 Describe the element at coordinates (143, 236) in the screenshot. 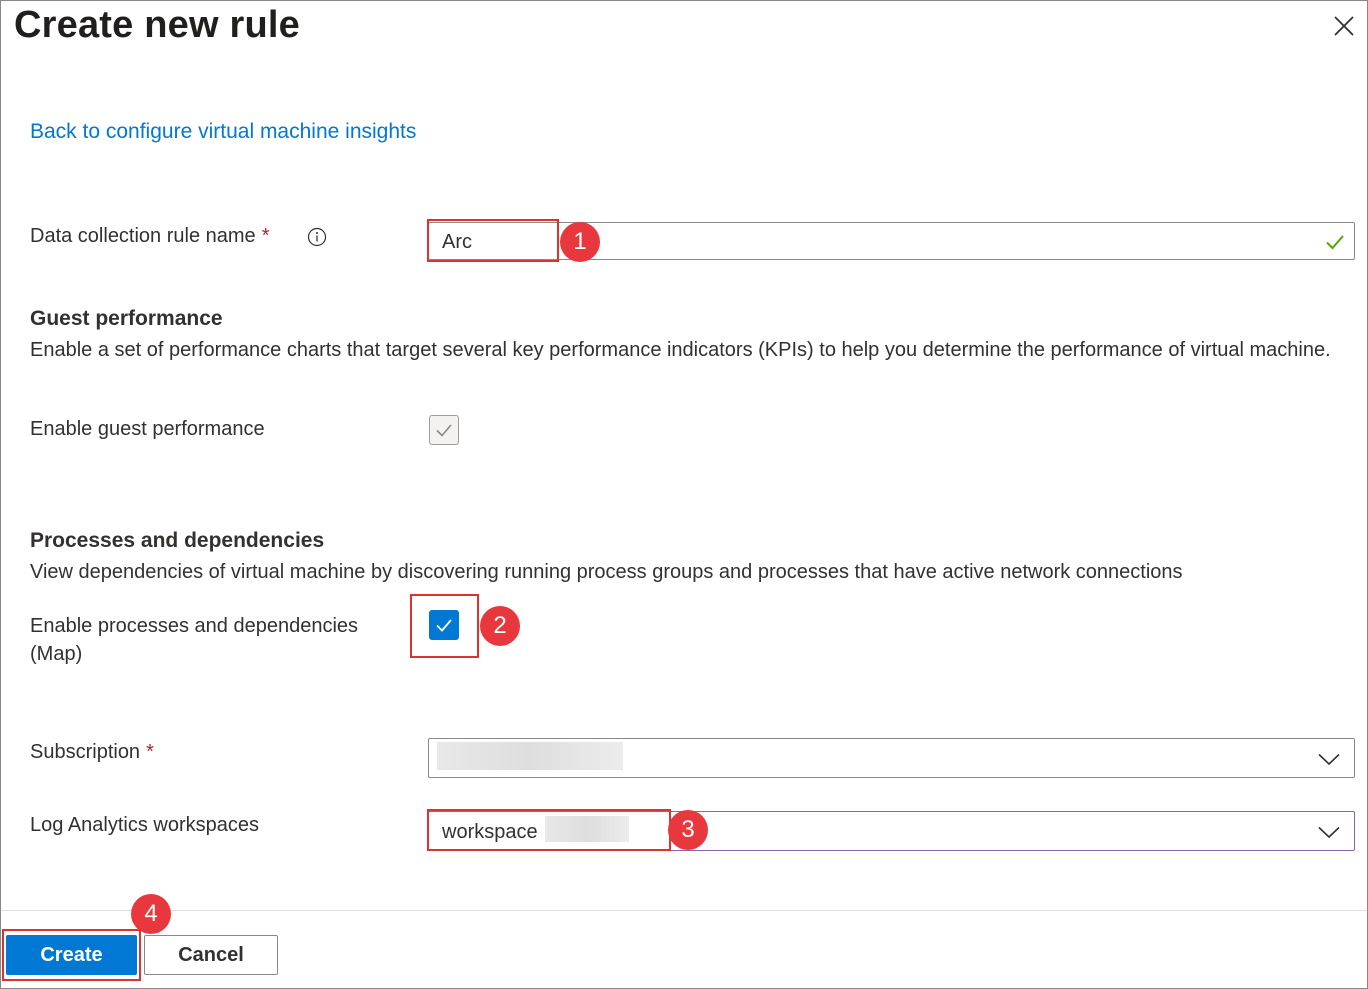

I see `dcr-name-label-text: Data collection rule name` at that location.